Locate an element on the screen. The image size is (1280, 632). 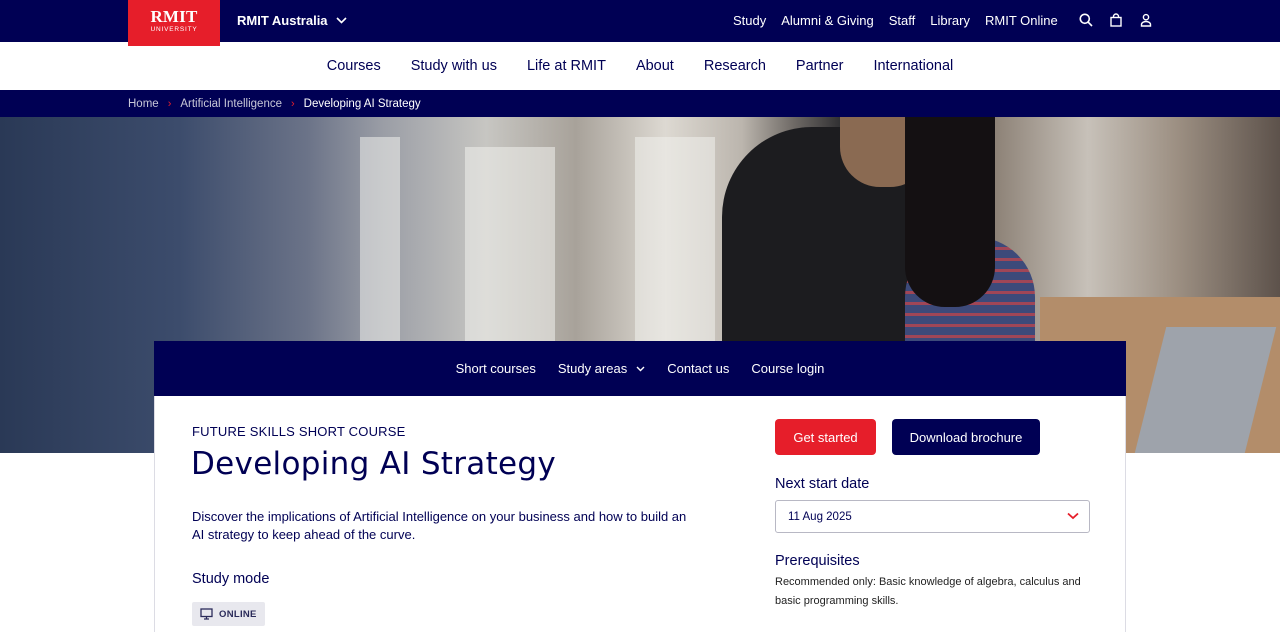
subnav-study-areas-label: Study areas is located at coordinates (592, 368).